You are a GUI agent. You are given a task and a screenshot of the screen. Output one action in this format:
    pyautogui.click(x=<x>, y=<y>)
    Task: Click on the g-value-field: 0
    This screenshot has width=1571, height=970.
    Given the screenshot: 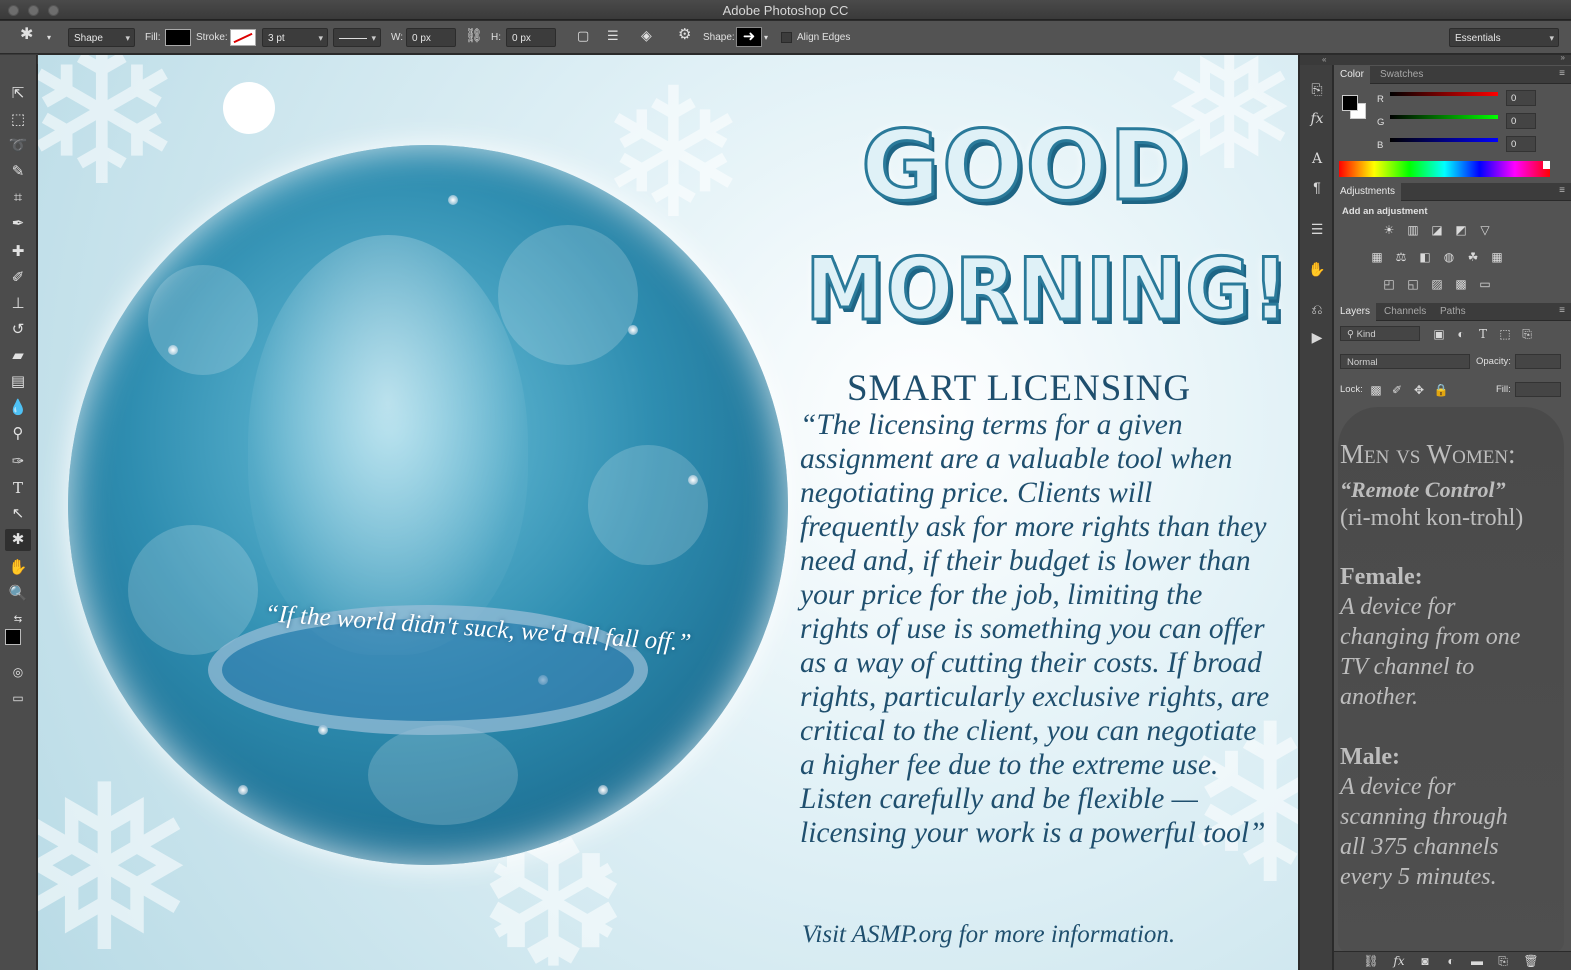 What is the action you would take?
    pyautogui.click(x=1521, y=121)
    